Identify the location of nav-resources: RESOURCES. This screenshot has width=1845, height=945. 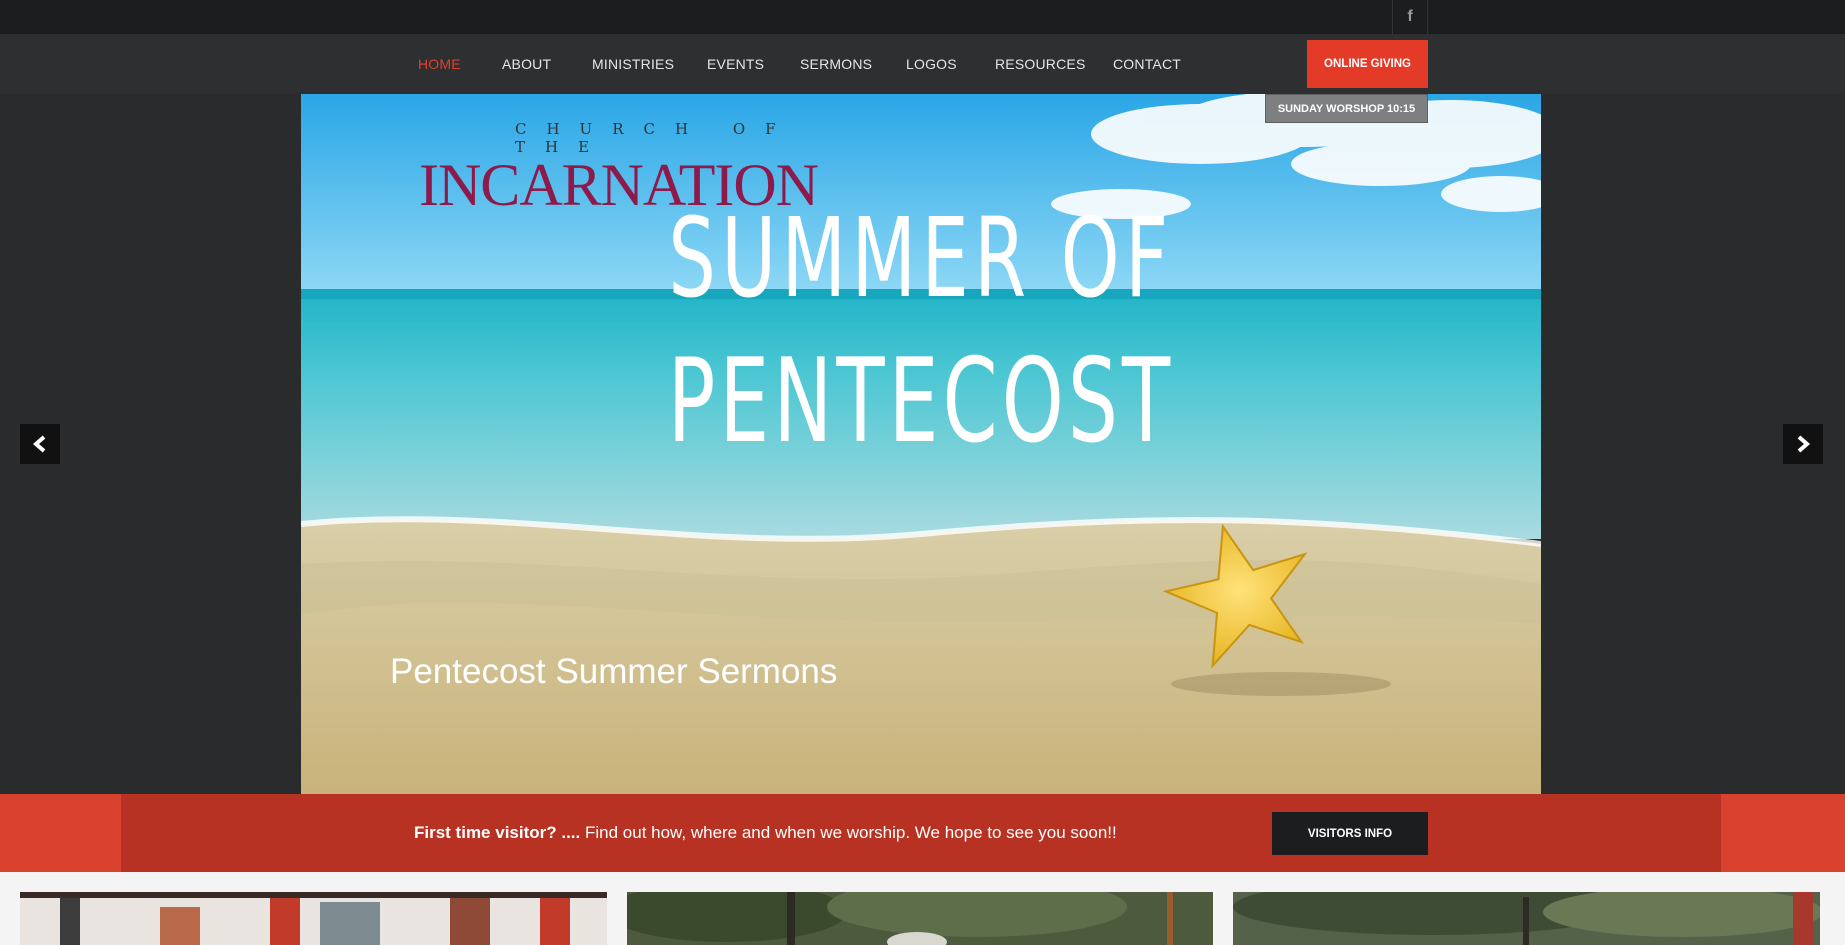
(1040, 64).